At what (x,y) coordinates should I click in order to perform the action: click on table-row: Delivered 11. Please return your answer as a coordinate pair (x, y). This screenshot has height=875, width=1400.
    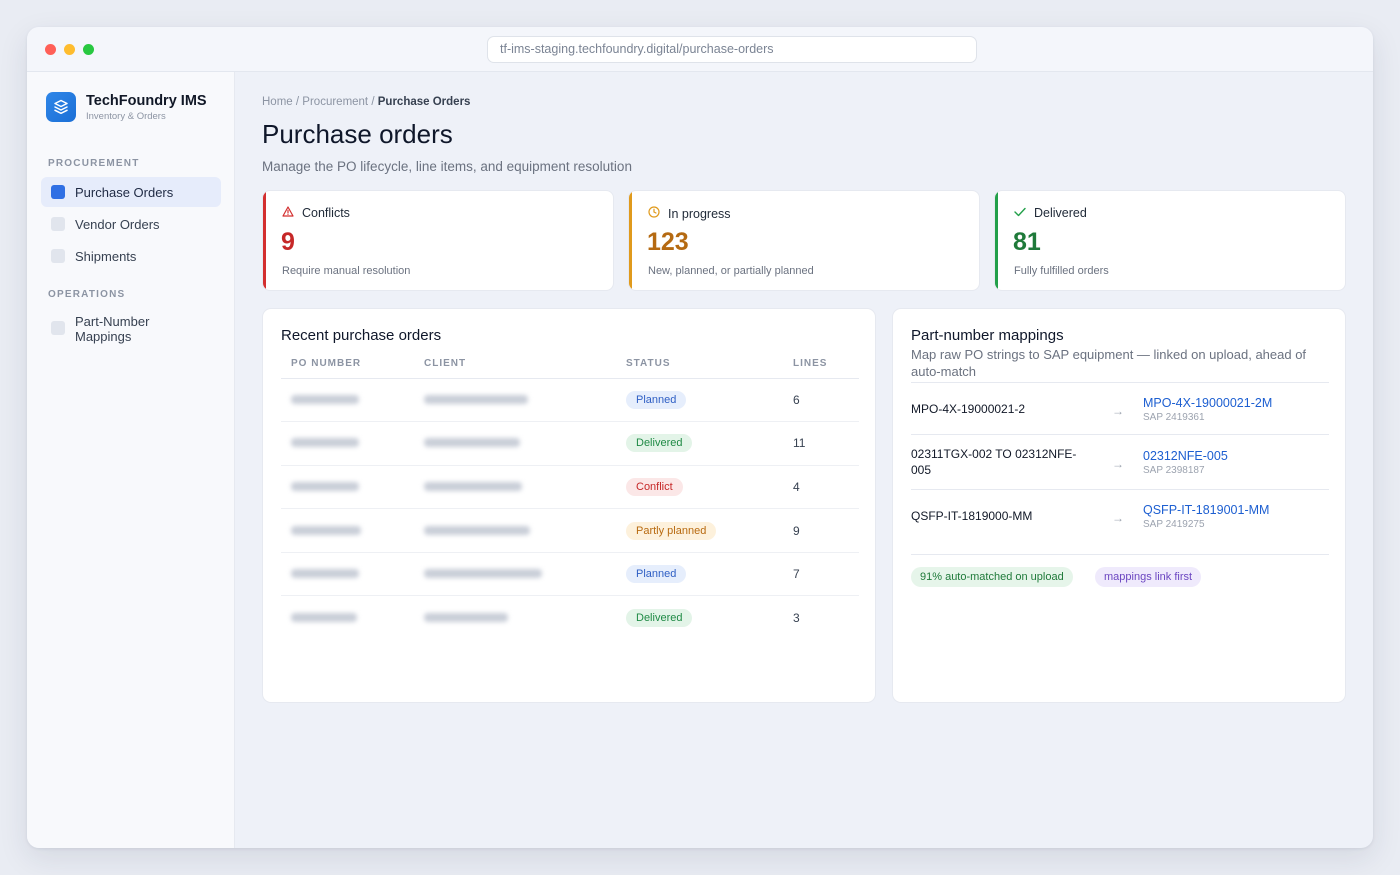
    Looking at the image, I should click on (570, 443).